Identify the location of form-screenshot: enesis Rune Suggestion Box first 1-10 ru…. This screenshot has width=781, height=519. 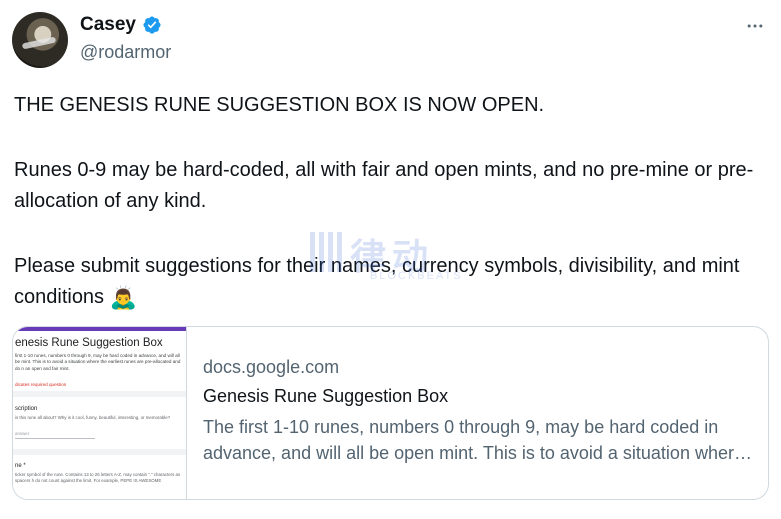
(99, 413).